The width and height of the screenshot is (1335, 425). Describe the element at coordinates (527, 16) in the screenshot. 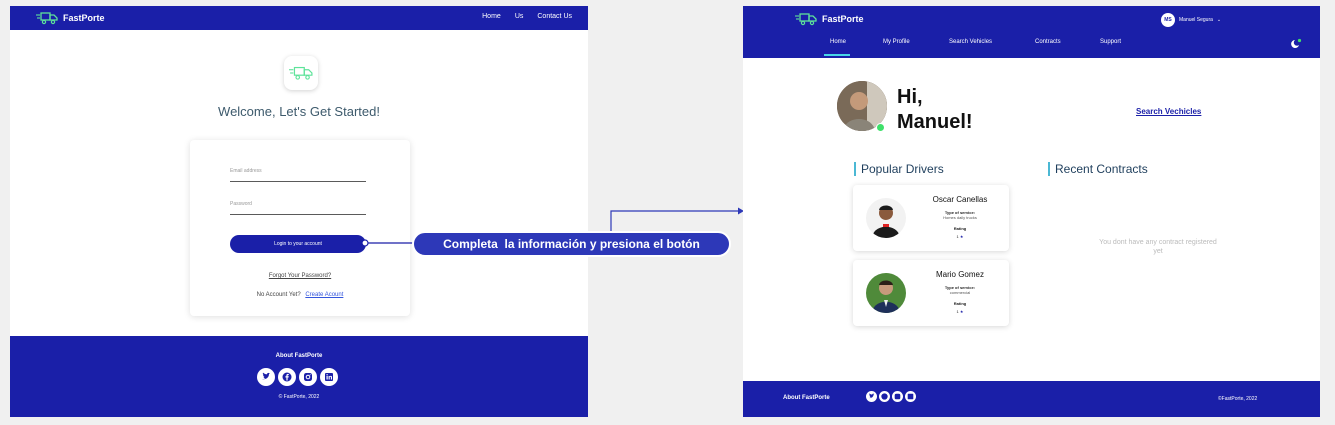

I see `main-nav: Home Us Contact Us` at that location.